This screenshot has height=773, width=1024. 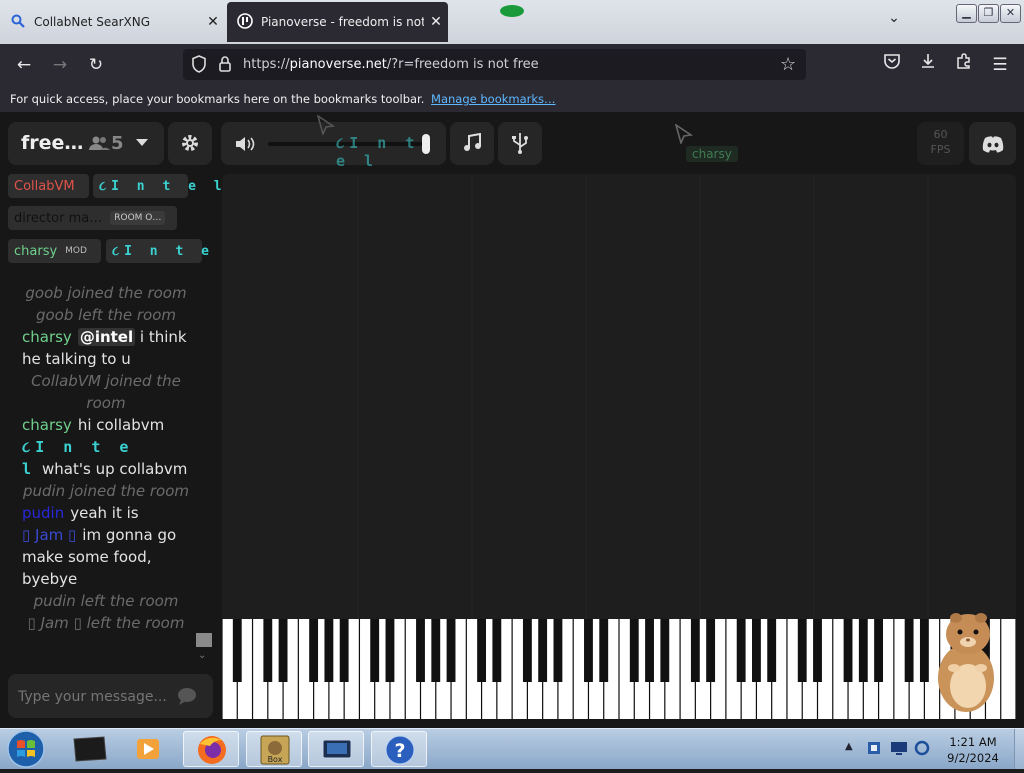 I want to click on vm-app-icon, so click(x=90, y=749).